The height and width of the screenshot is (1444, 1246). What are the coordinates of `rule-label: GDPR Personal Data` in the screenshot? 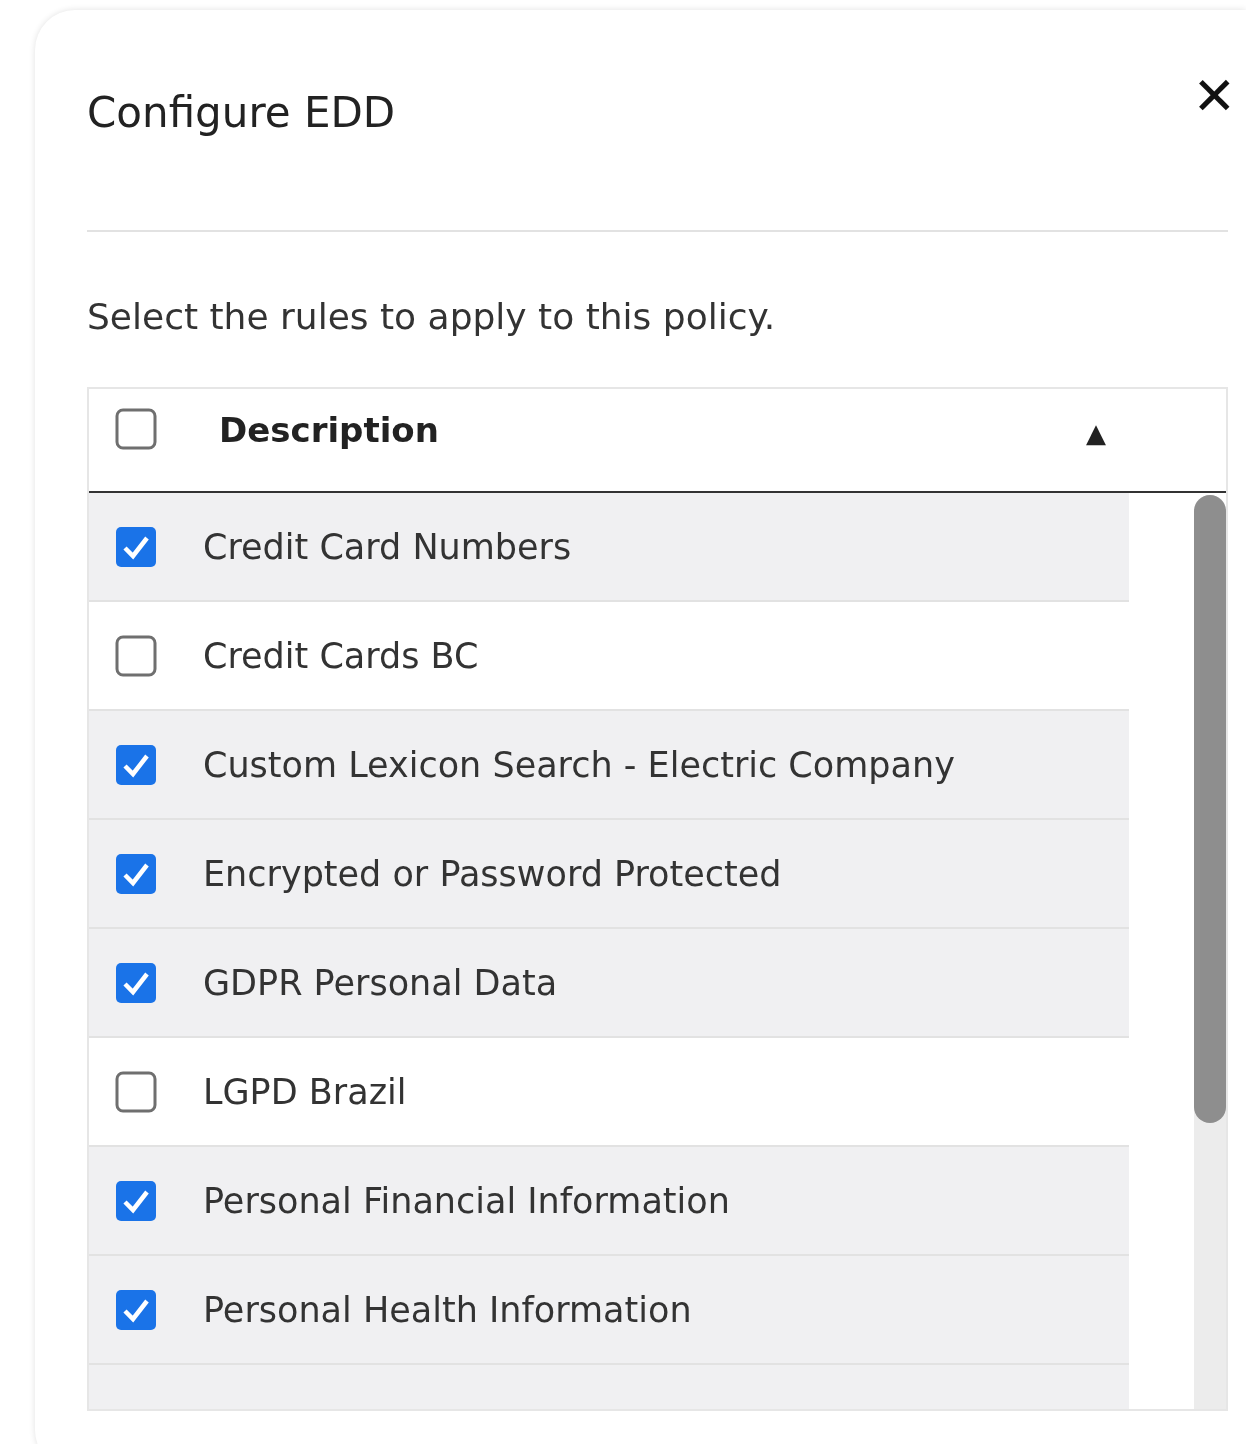 It's located at (380, 982).